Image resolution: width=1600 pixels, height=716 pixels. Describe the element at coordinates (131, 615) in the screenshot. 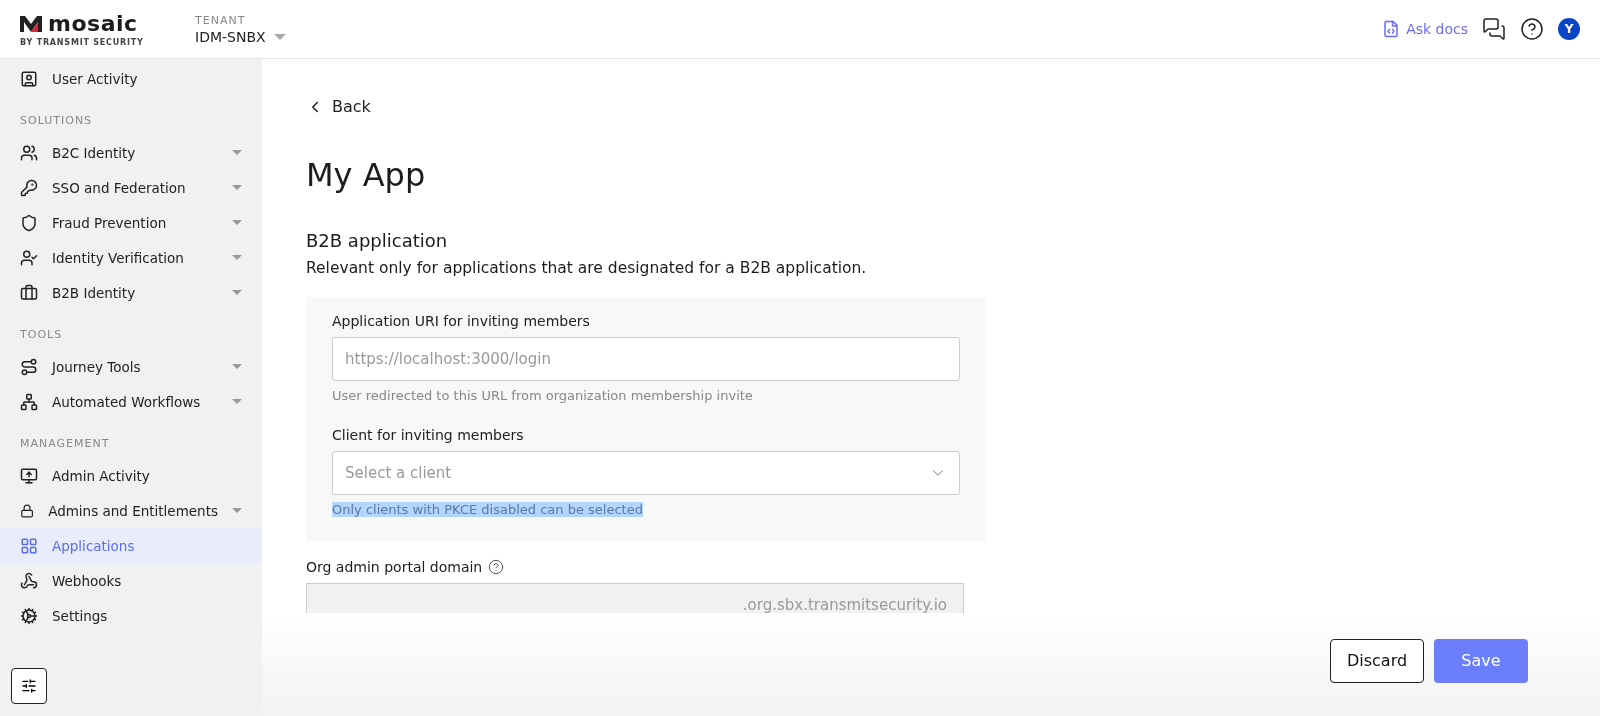

I see `sidebar-item: Settings` at that location.